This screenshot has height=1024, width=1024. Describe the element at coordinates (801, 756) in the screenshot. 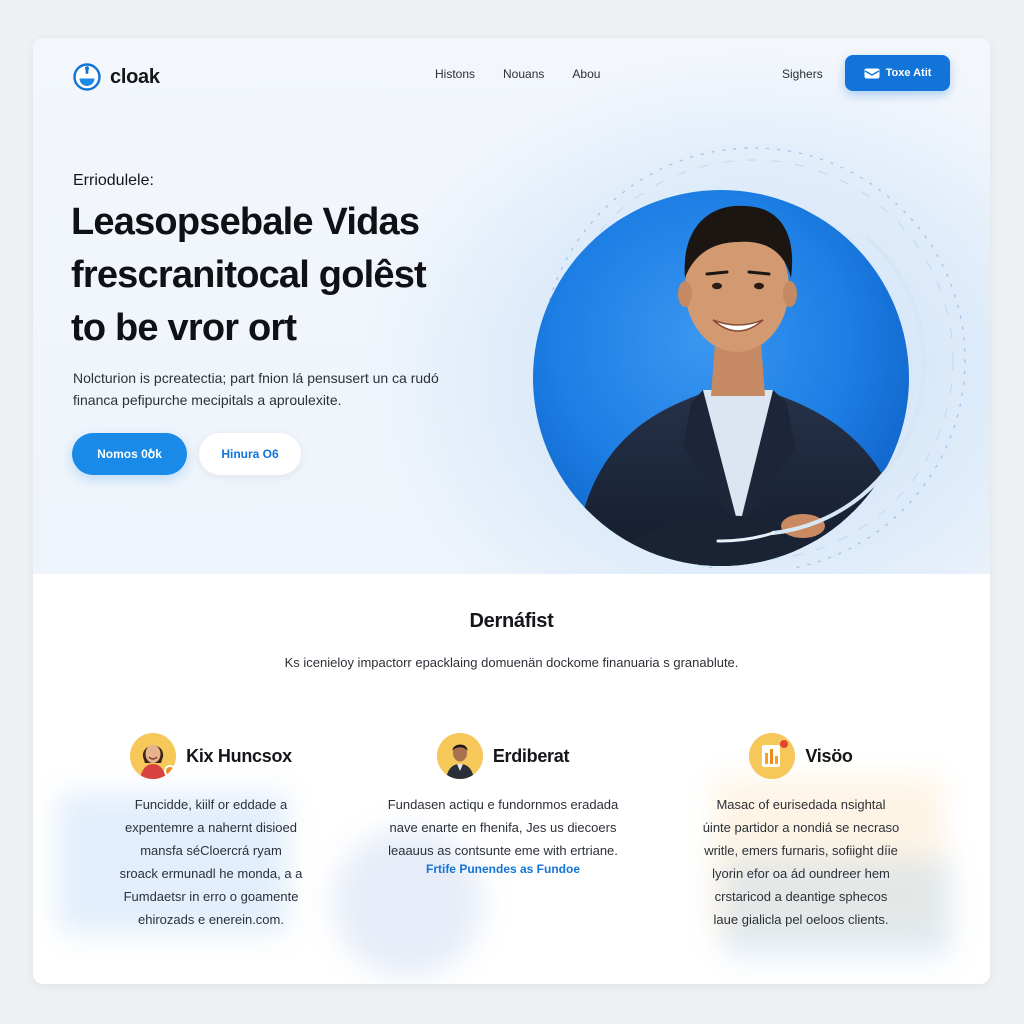

I see `feature-header: Visöo` at that location.